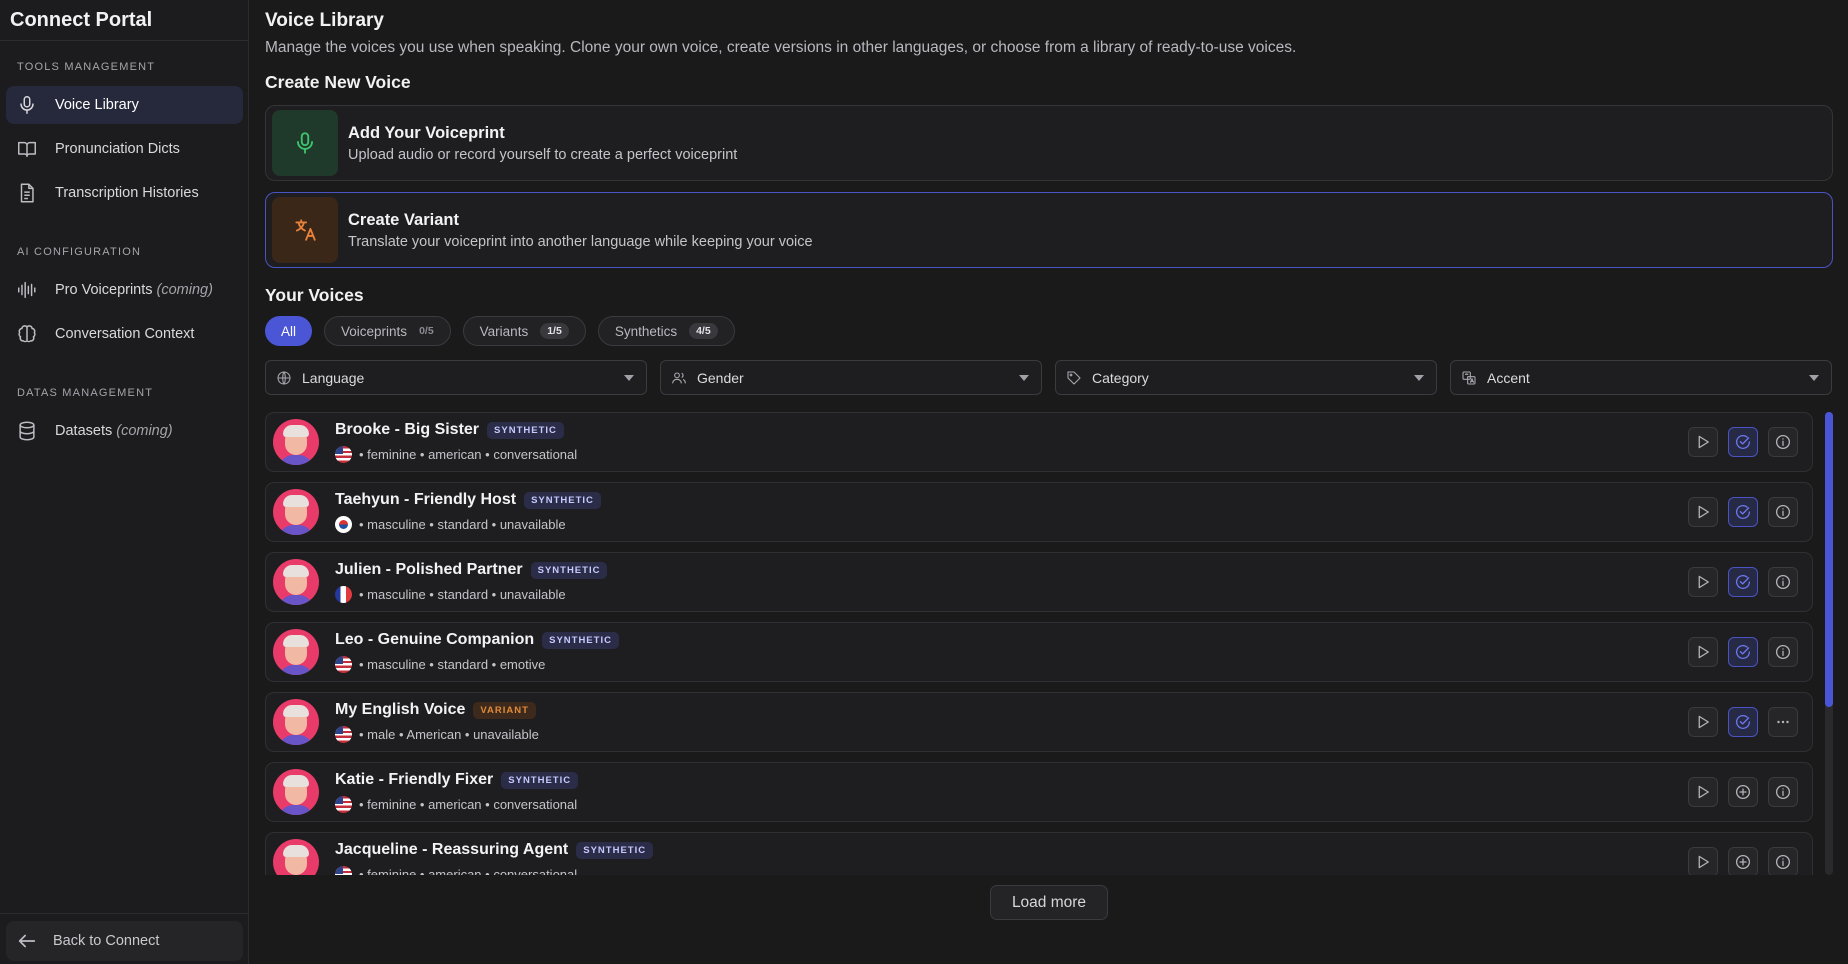 The image size is (1848, 964). What do you see at coordinates (525, 430) in the screenshot?
I see `voice-type-badge: SYNTHETIC` at bounding box center [525, 430].